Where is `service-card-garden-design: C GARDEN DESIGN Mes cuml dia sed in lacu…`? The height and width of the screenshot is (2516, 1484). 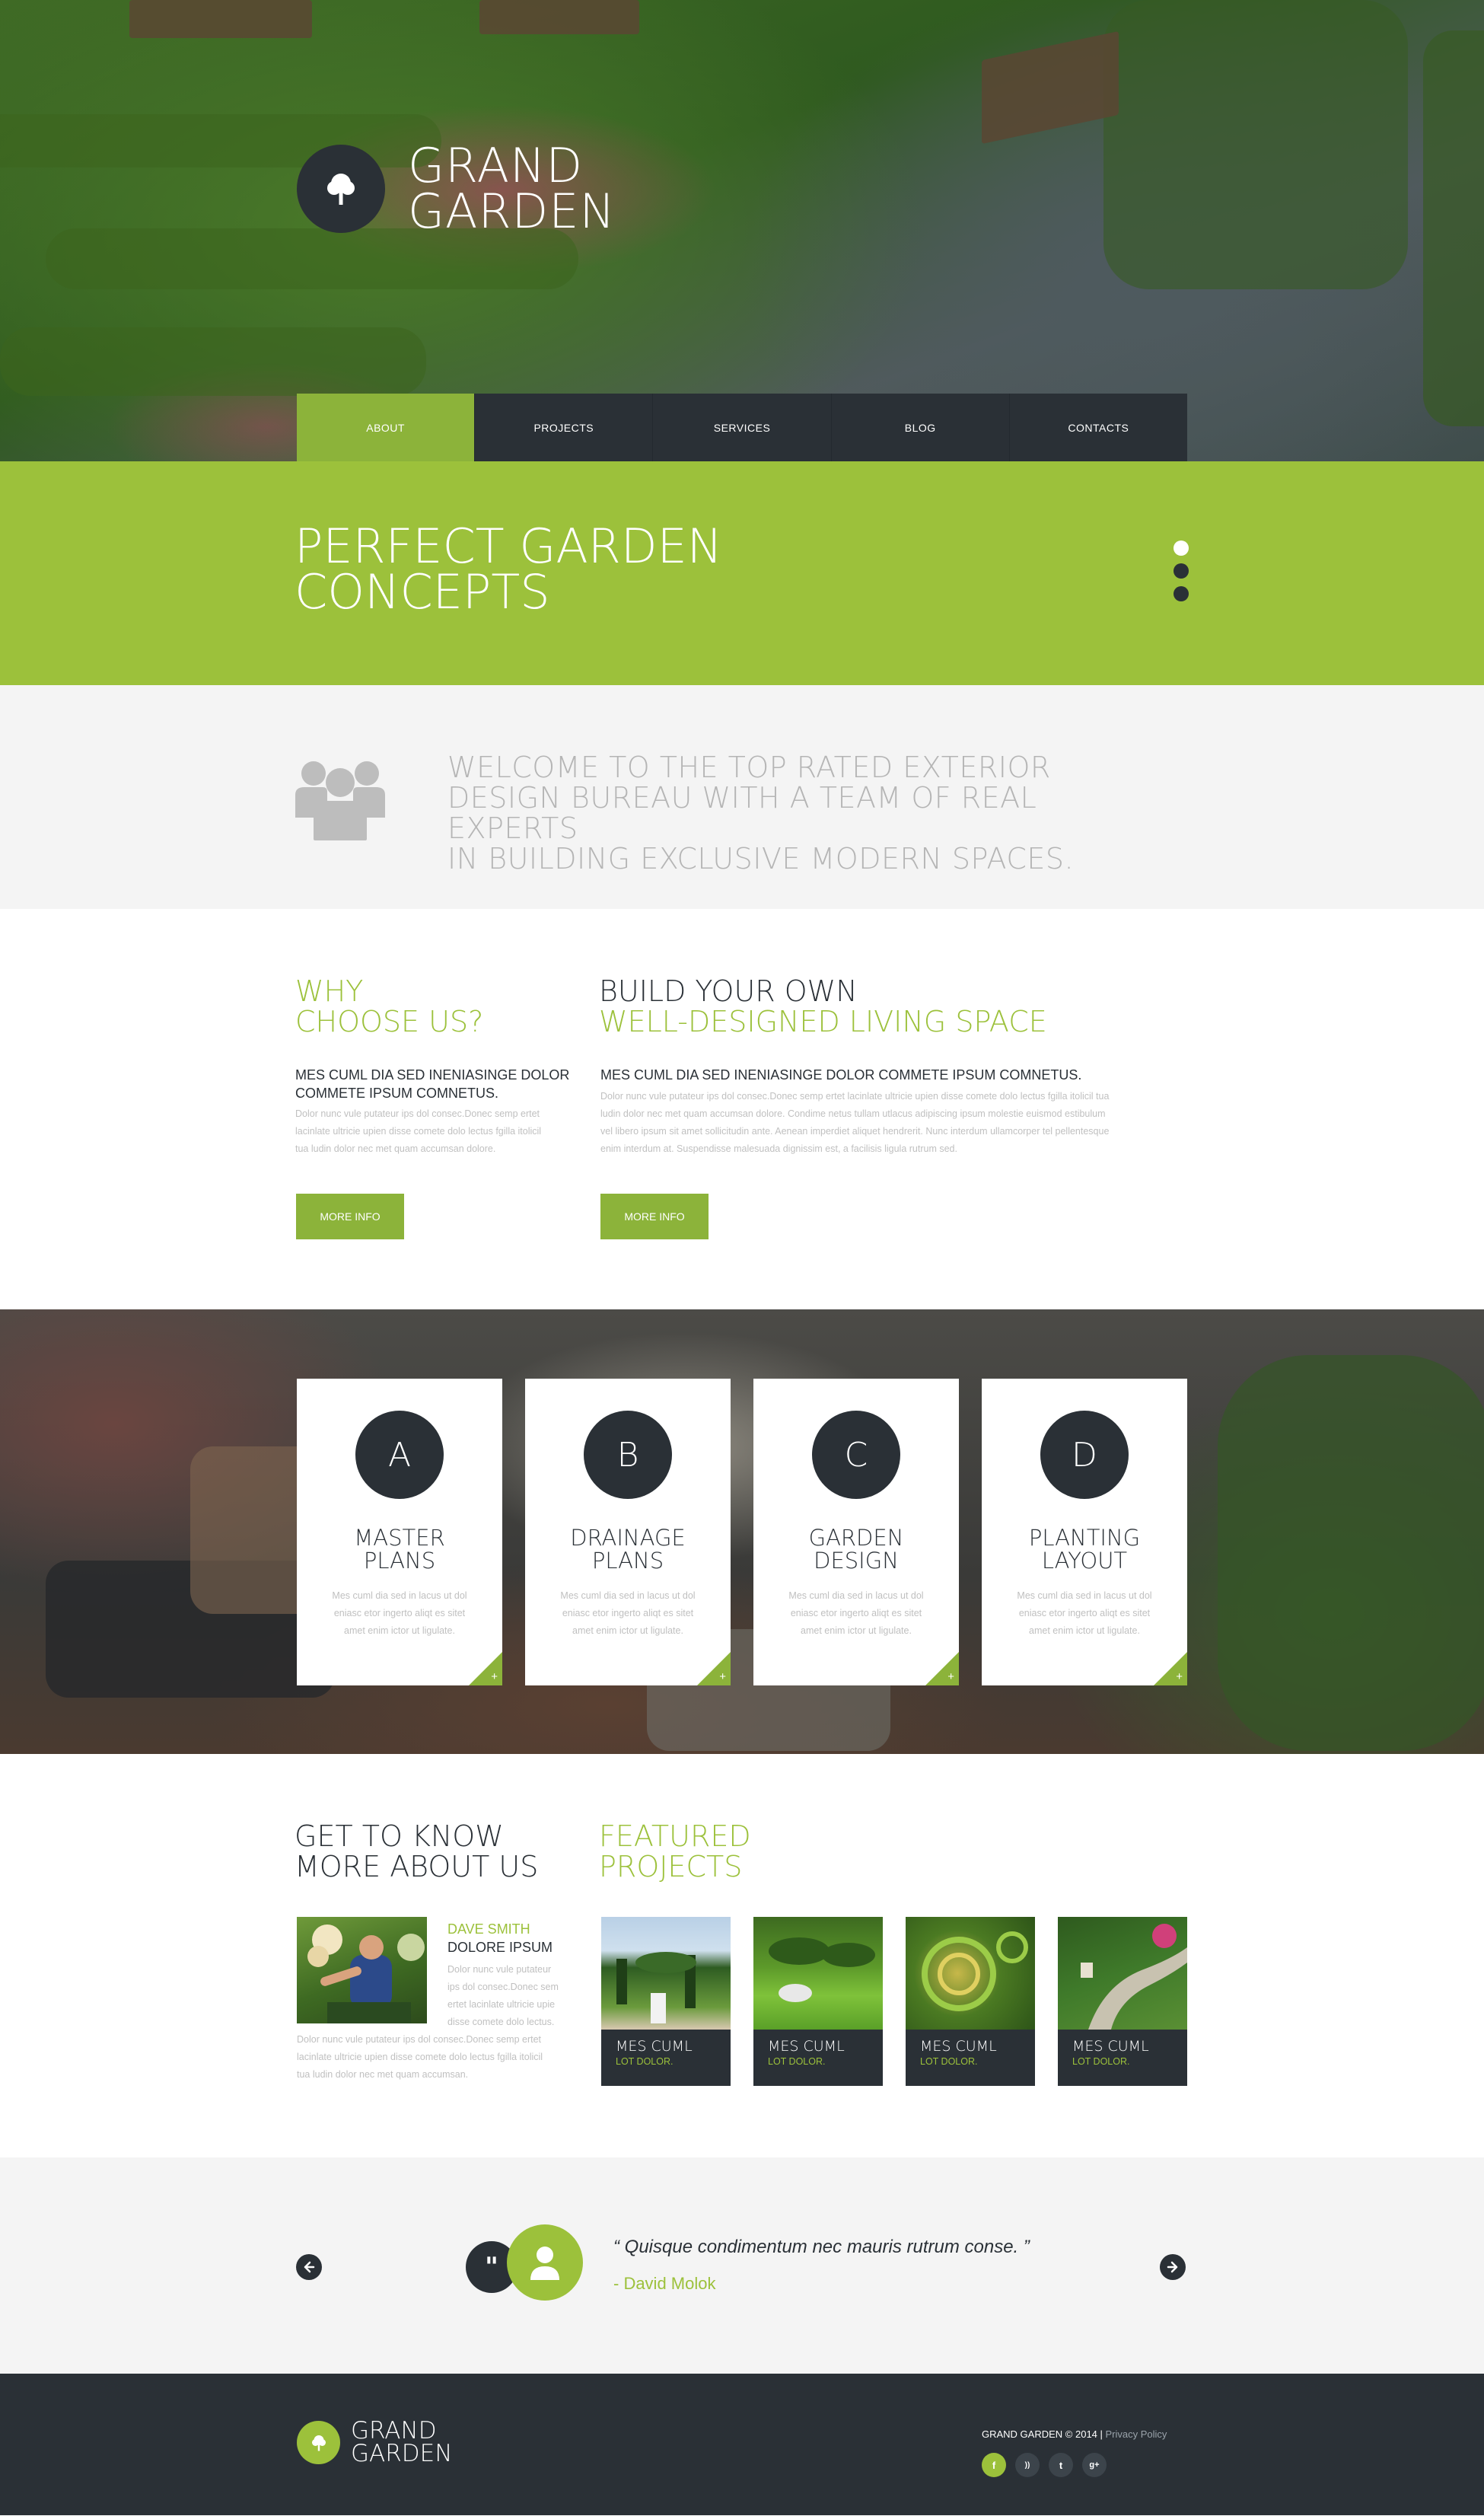 service-card-garden-design: C GARDEN DESIGN Mes cuml dia sed in lacu… is located at coordinates (856, 1532).